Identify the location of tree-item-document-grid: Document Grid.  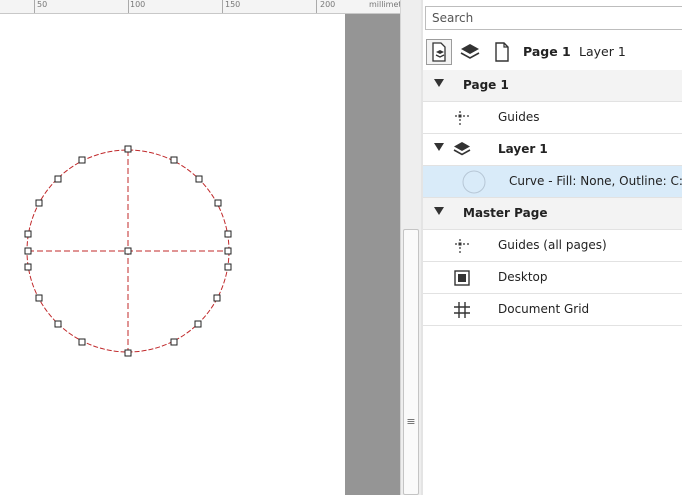
(552, 310).